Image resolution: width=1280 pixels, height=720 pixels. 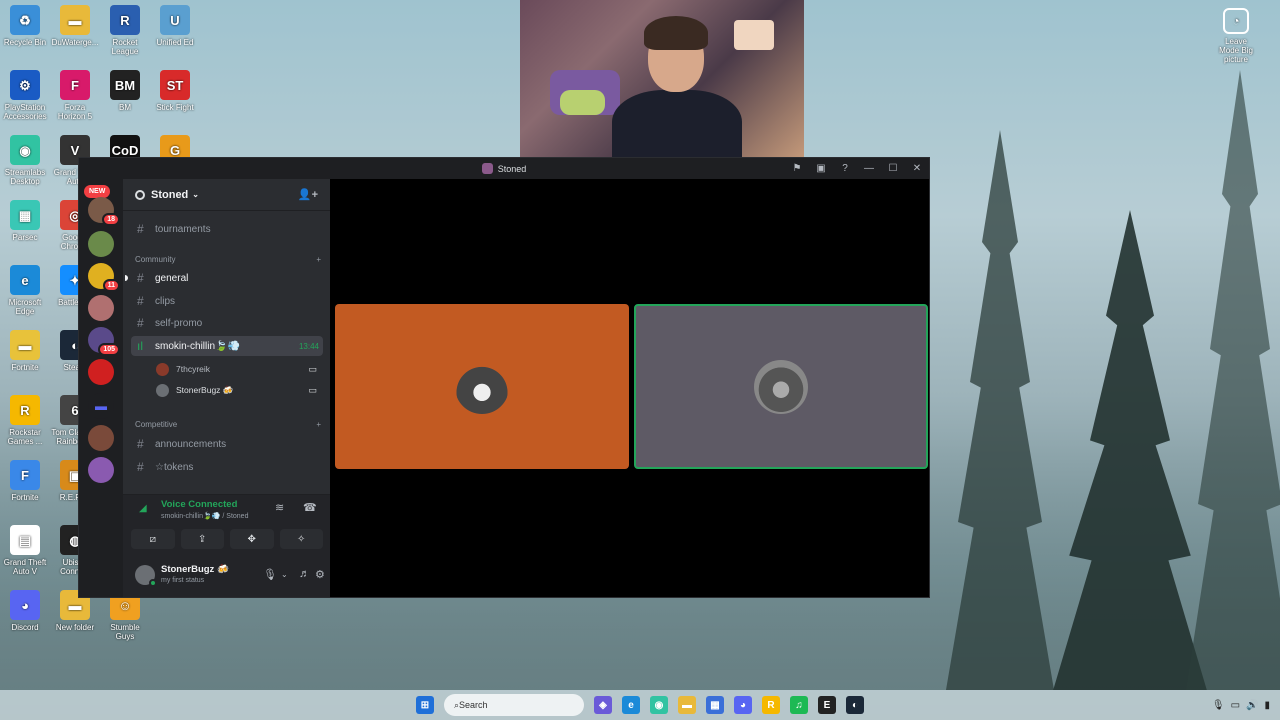 What do you see at coordinates (25, 85) in the screenshot?
I see `app-icon: ⚙` at bounding box center [25, 85].